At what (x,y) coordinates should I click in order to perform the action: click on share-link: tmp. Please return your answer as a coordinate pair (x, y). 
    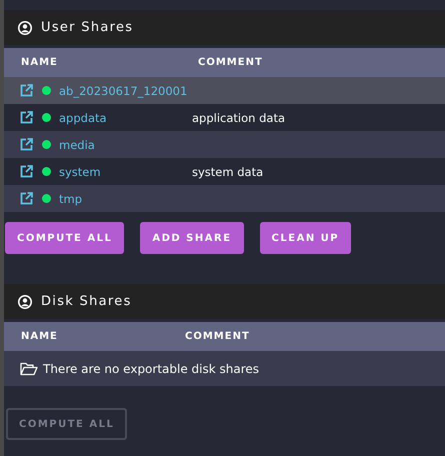
    Looking at the image, I should click on (125, 199).